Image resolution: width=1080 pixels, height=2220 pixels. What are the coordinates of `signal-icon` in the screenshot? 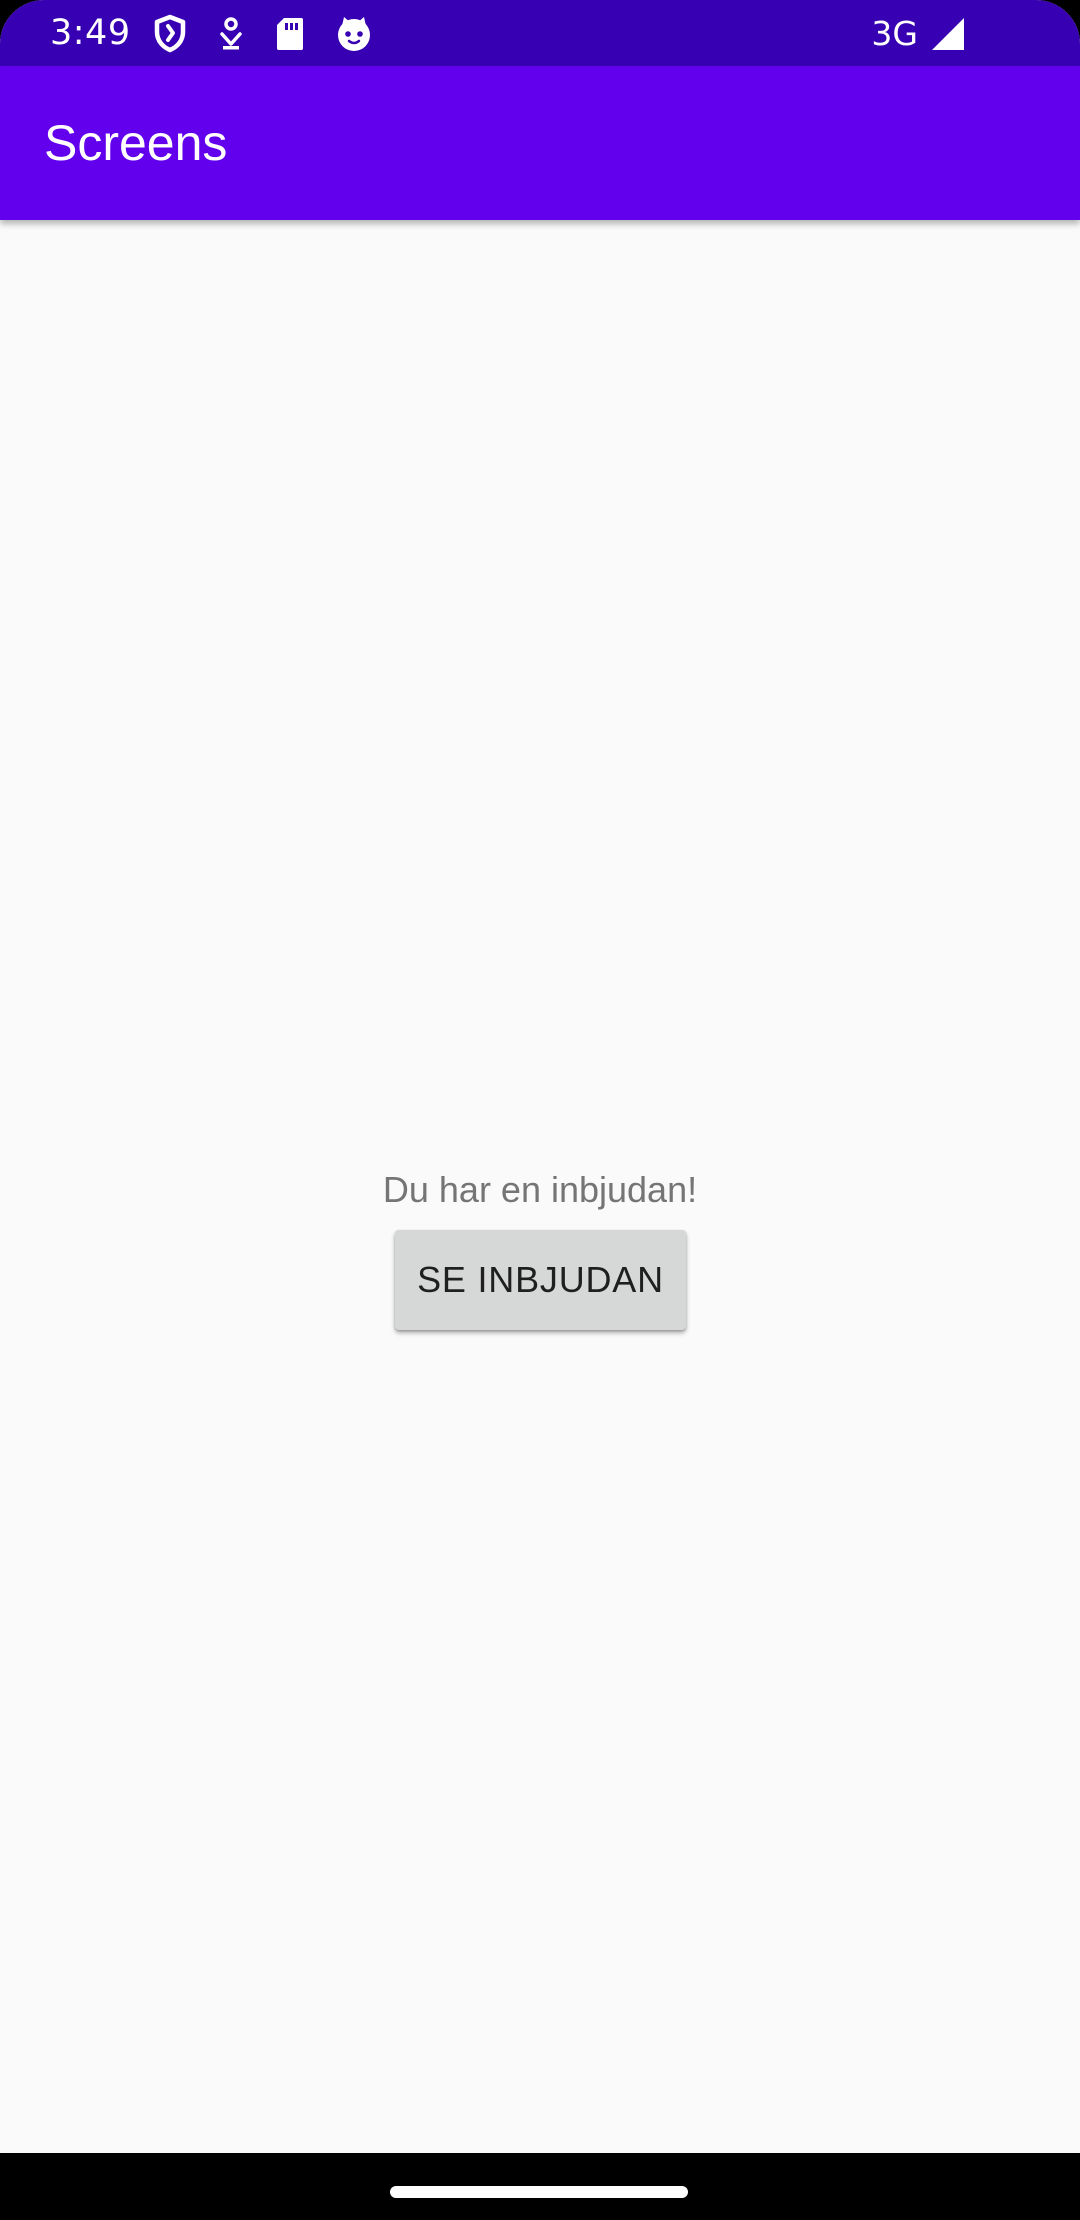 It's located at (948, 34).